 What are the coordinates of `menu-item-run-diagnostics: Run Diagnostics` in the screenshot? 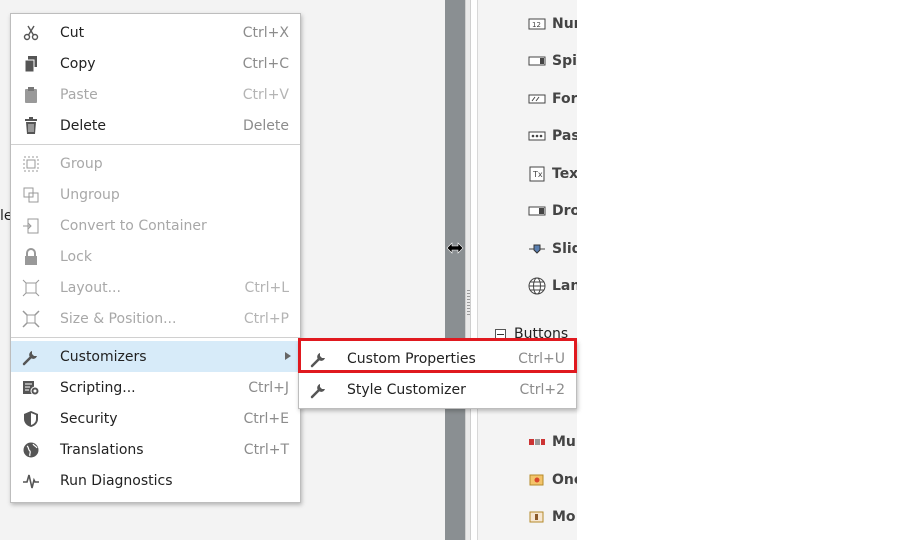 It's located at (155, 480).